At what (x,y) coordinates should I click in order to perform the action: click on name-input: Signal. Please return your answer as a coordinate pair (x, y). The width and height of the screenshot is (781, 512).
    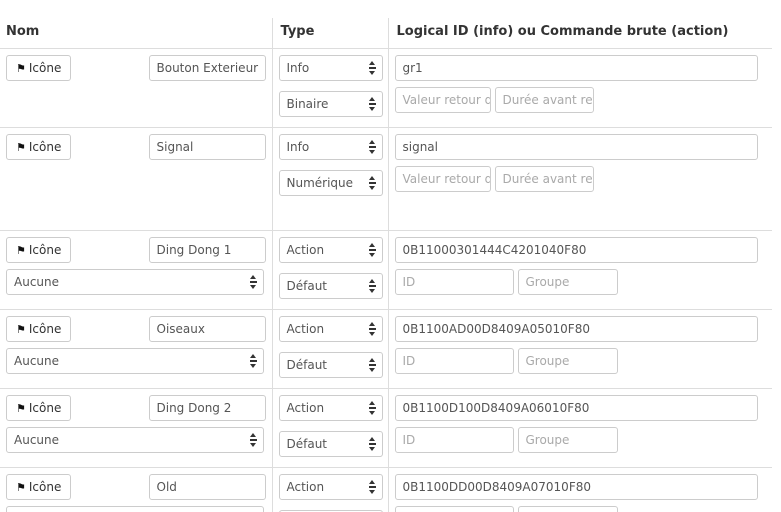
    Looking at the image, I should click on (207, 147).